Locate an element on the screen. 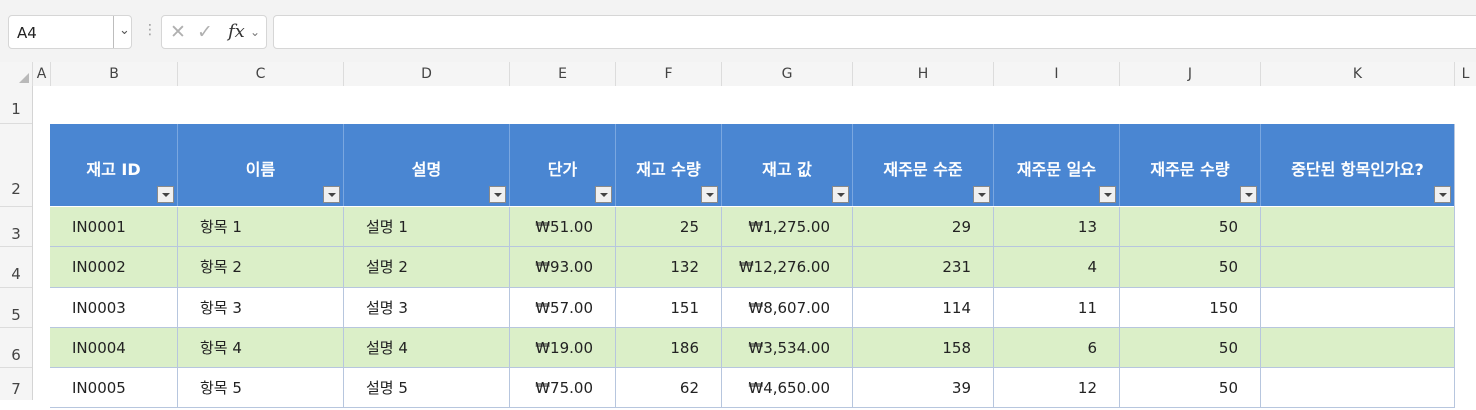  formula-input is located at coordinates (874, 32).